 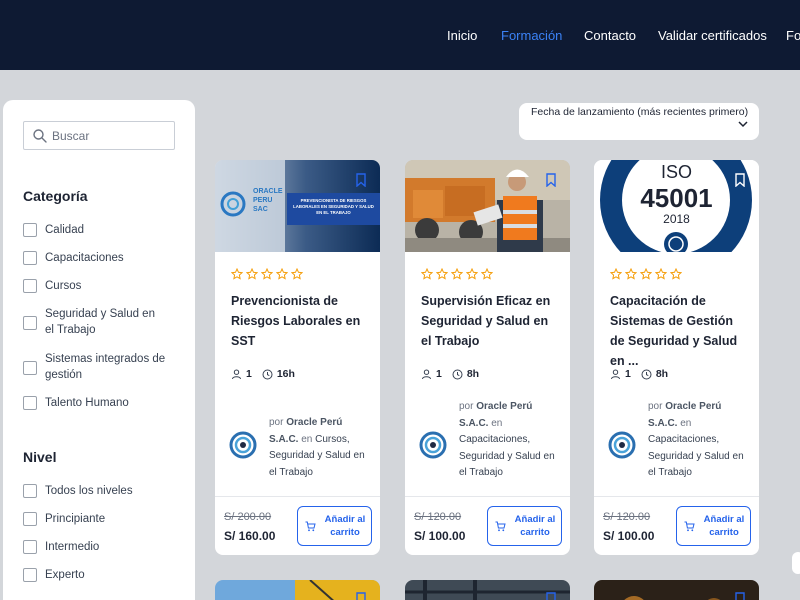 I want to click on nav-item-partial: Fo, so click(x=793, y=35).